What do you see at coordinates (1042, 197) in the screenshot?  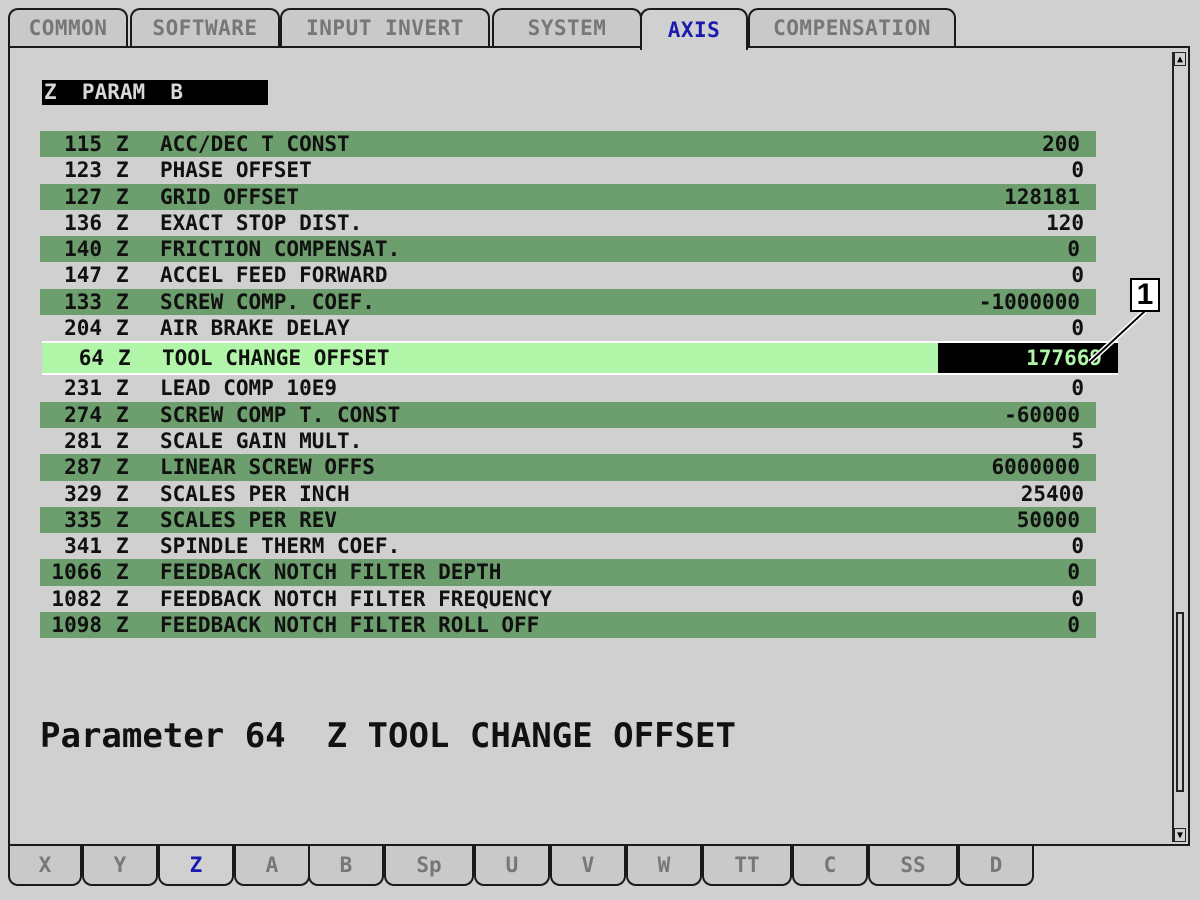 I see `parameter-value: 128181` at bounding box center [1042, 197].